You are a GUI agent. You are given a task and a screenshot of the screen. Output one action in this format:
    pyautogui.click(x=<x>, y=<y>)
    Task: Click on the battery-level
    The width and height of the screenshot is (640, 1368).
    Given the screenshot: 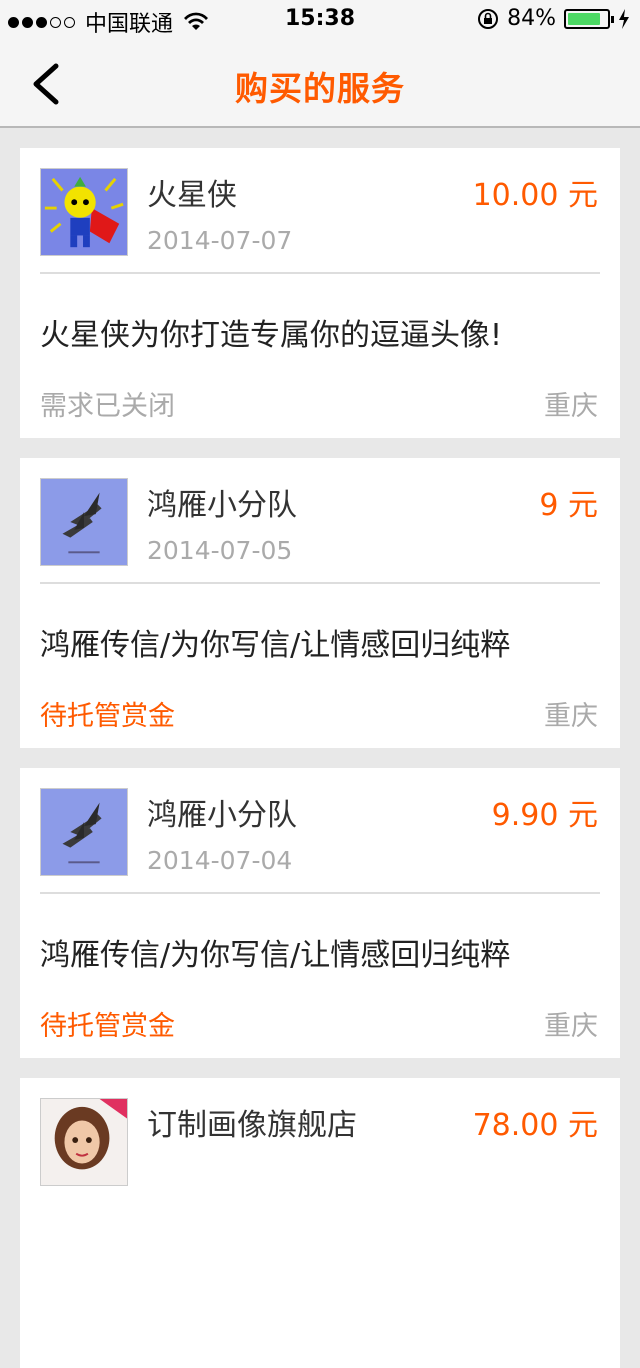 What is the action you would take?
    pyautogui.click(x=584, y=18)
    